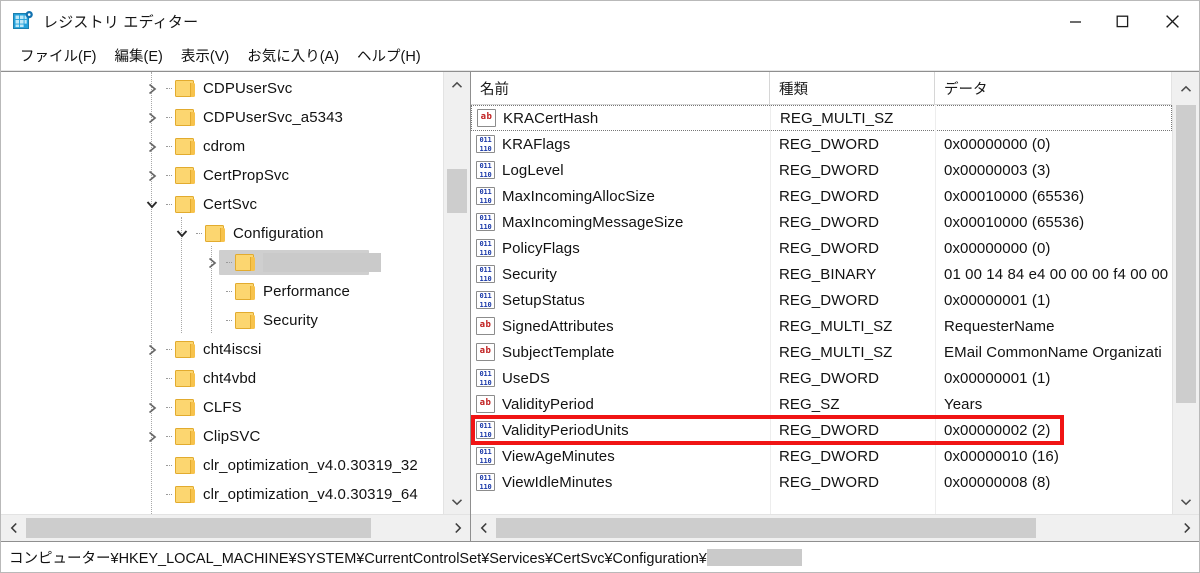 The width and height of the screenshot is (1200, 573). I want to click on cell-value-name: 011 110 ValidityPeriodUnits, so click(620, 430).